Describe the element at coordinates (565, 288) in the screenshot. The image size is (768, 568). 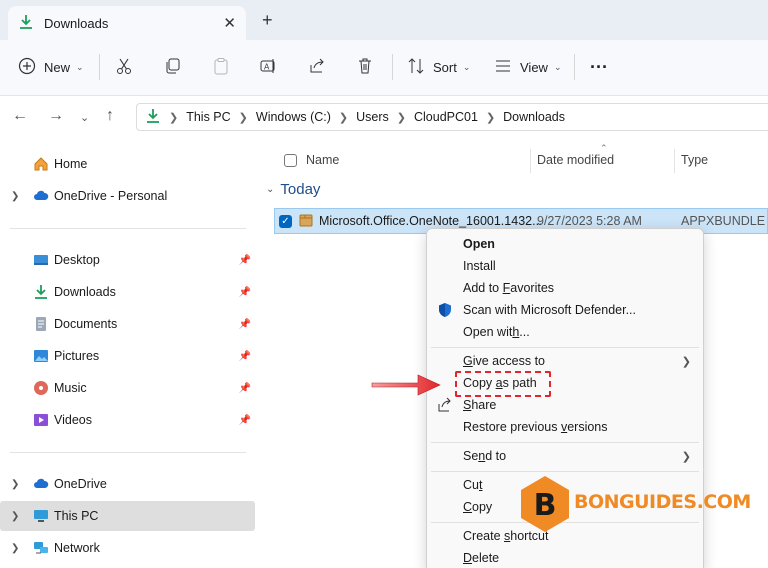
I see `menu-item-add-to-favorites: Add to Favorites` at that location.